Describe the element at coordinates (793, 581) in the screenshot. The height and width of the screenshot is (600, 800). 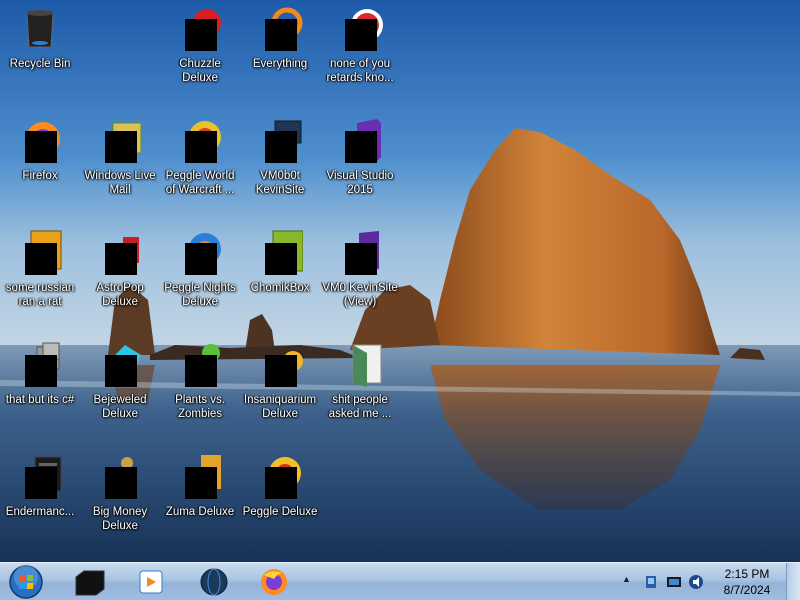
I see `show-desktop-button` at that location.